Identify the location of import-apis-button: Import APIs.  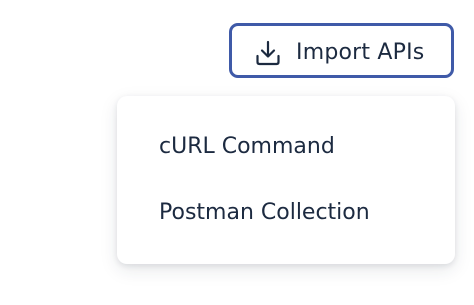
(341, 50).